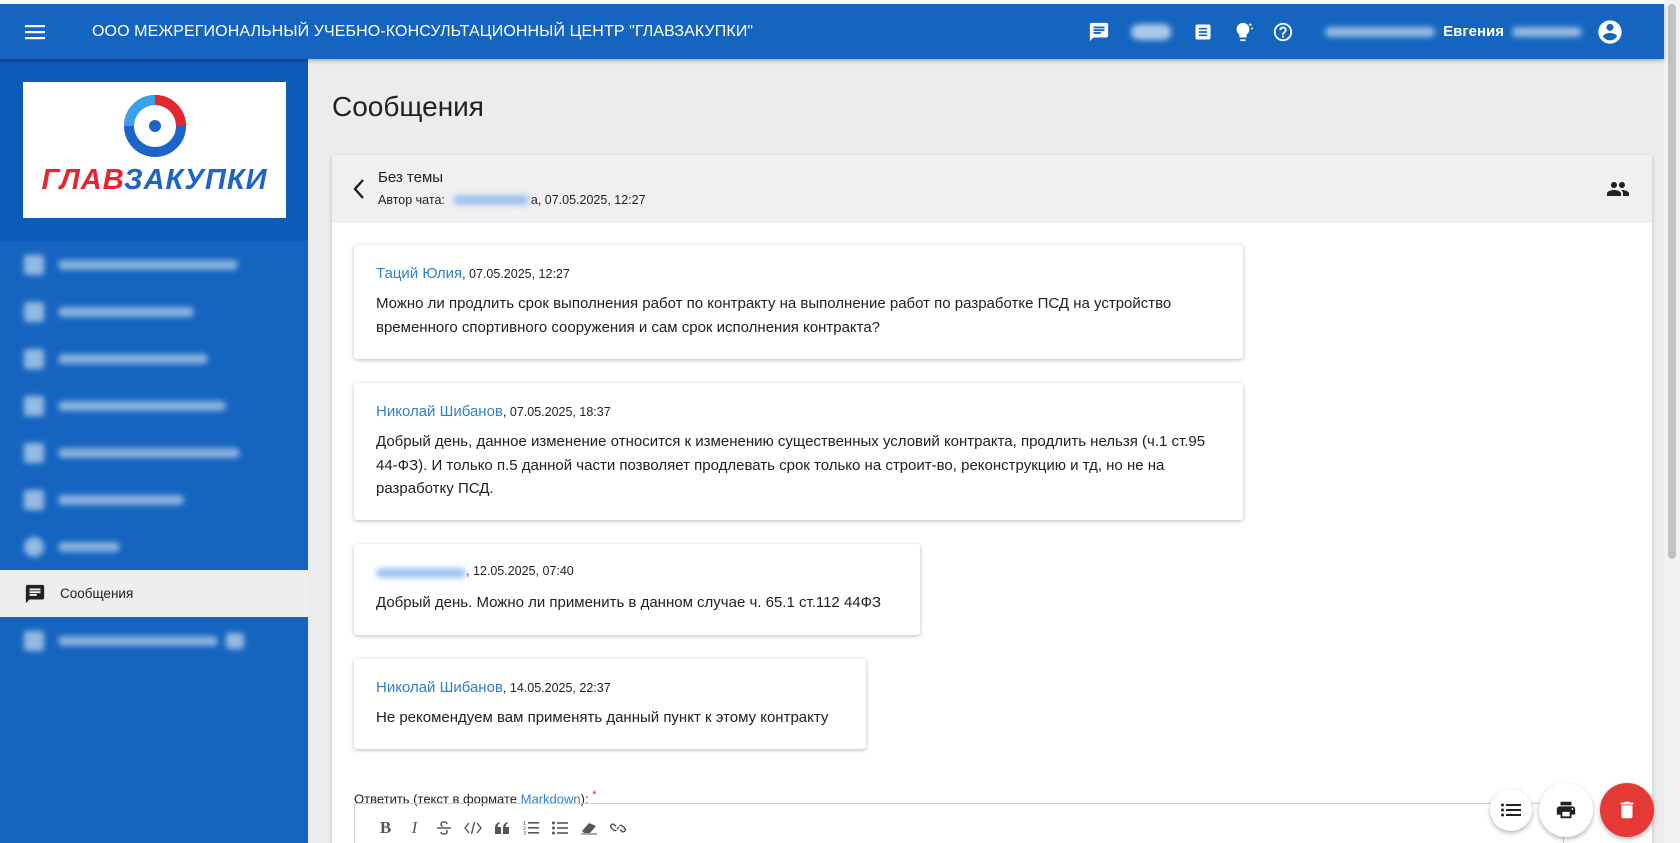 The width and height of the screenshot is (1680, 843). I want to click on tips-button, so click(1243, 32).